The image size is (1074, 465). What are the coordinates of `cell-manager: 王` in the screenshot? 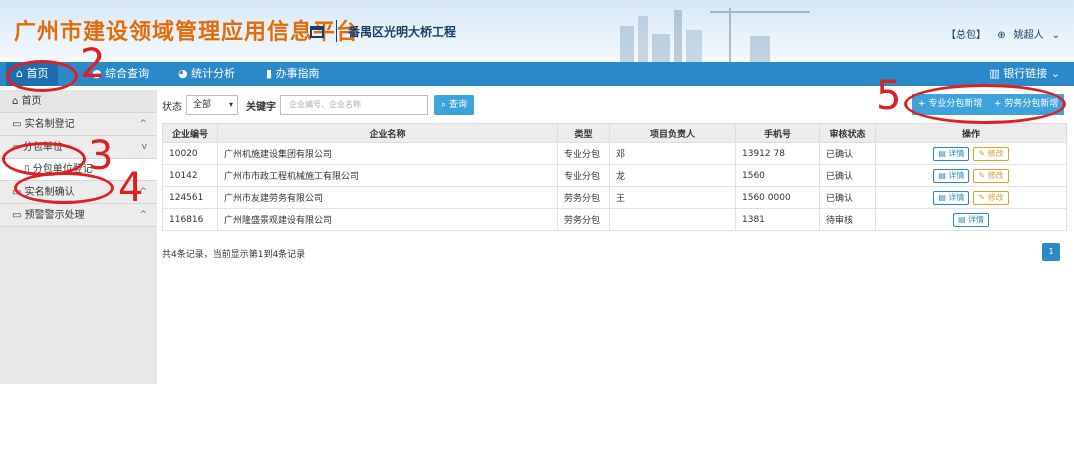 It's located at (672, 197).